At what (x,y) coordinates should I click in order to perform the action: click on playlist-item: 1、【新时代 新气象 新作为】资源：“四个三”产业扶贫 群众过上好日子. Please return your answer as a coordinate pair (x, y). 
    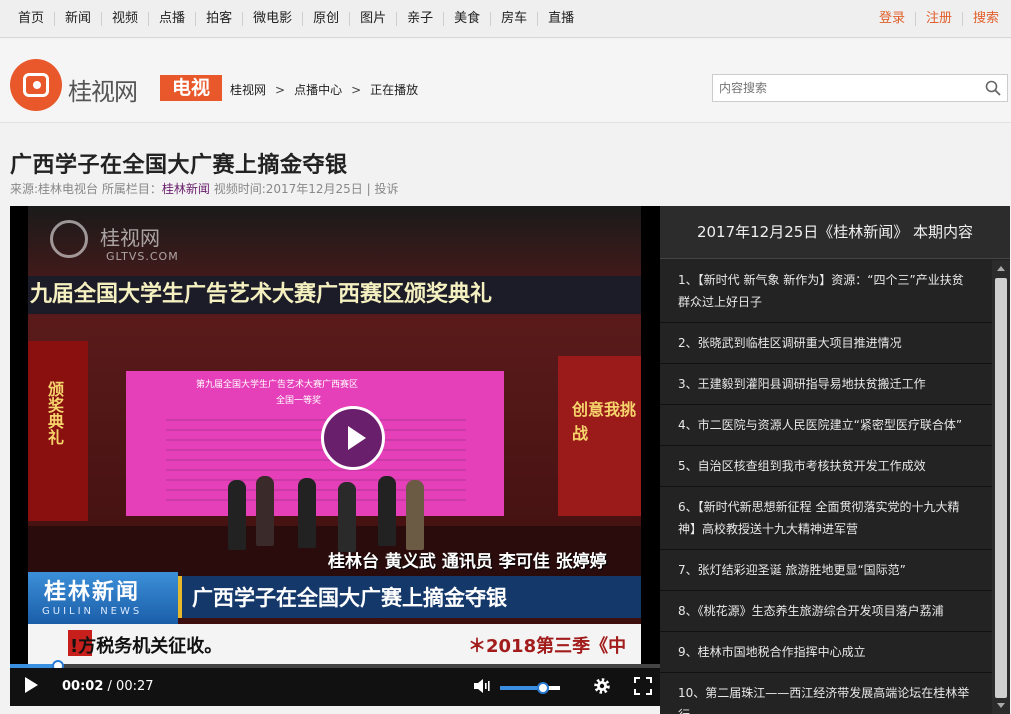
    Looking at the image, I should click on (826, 291).